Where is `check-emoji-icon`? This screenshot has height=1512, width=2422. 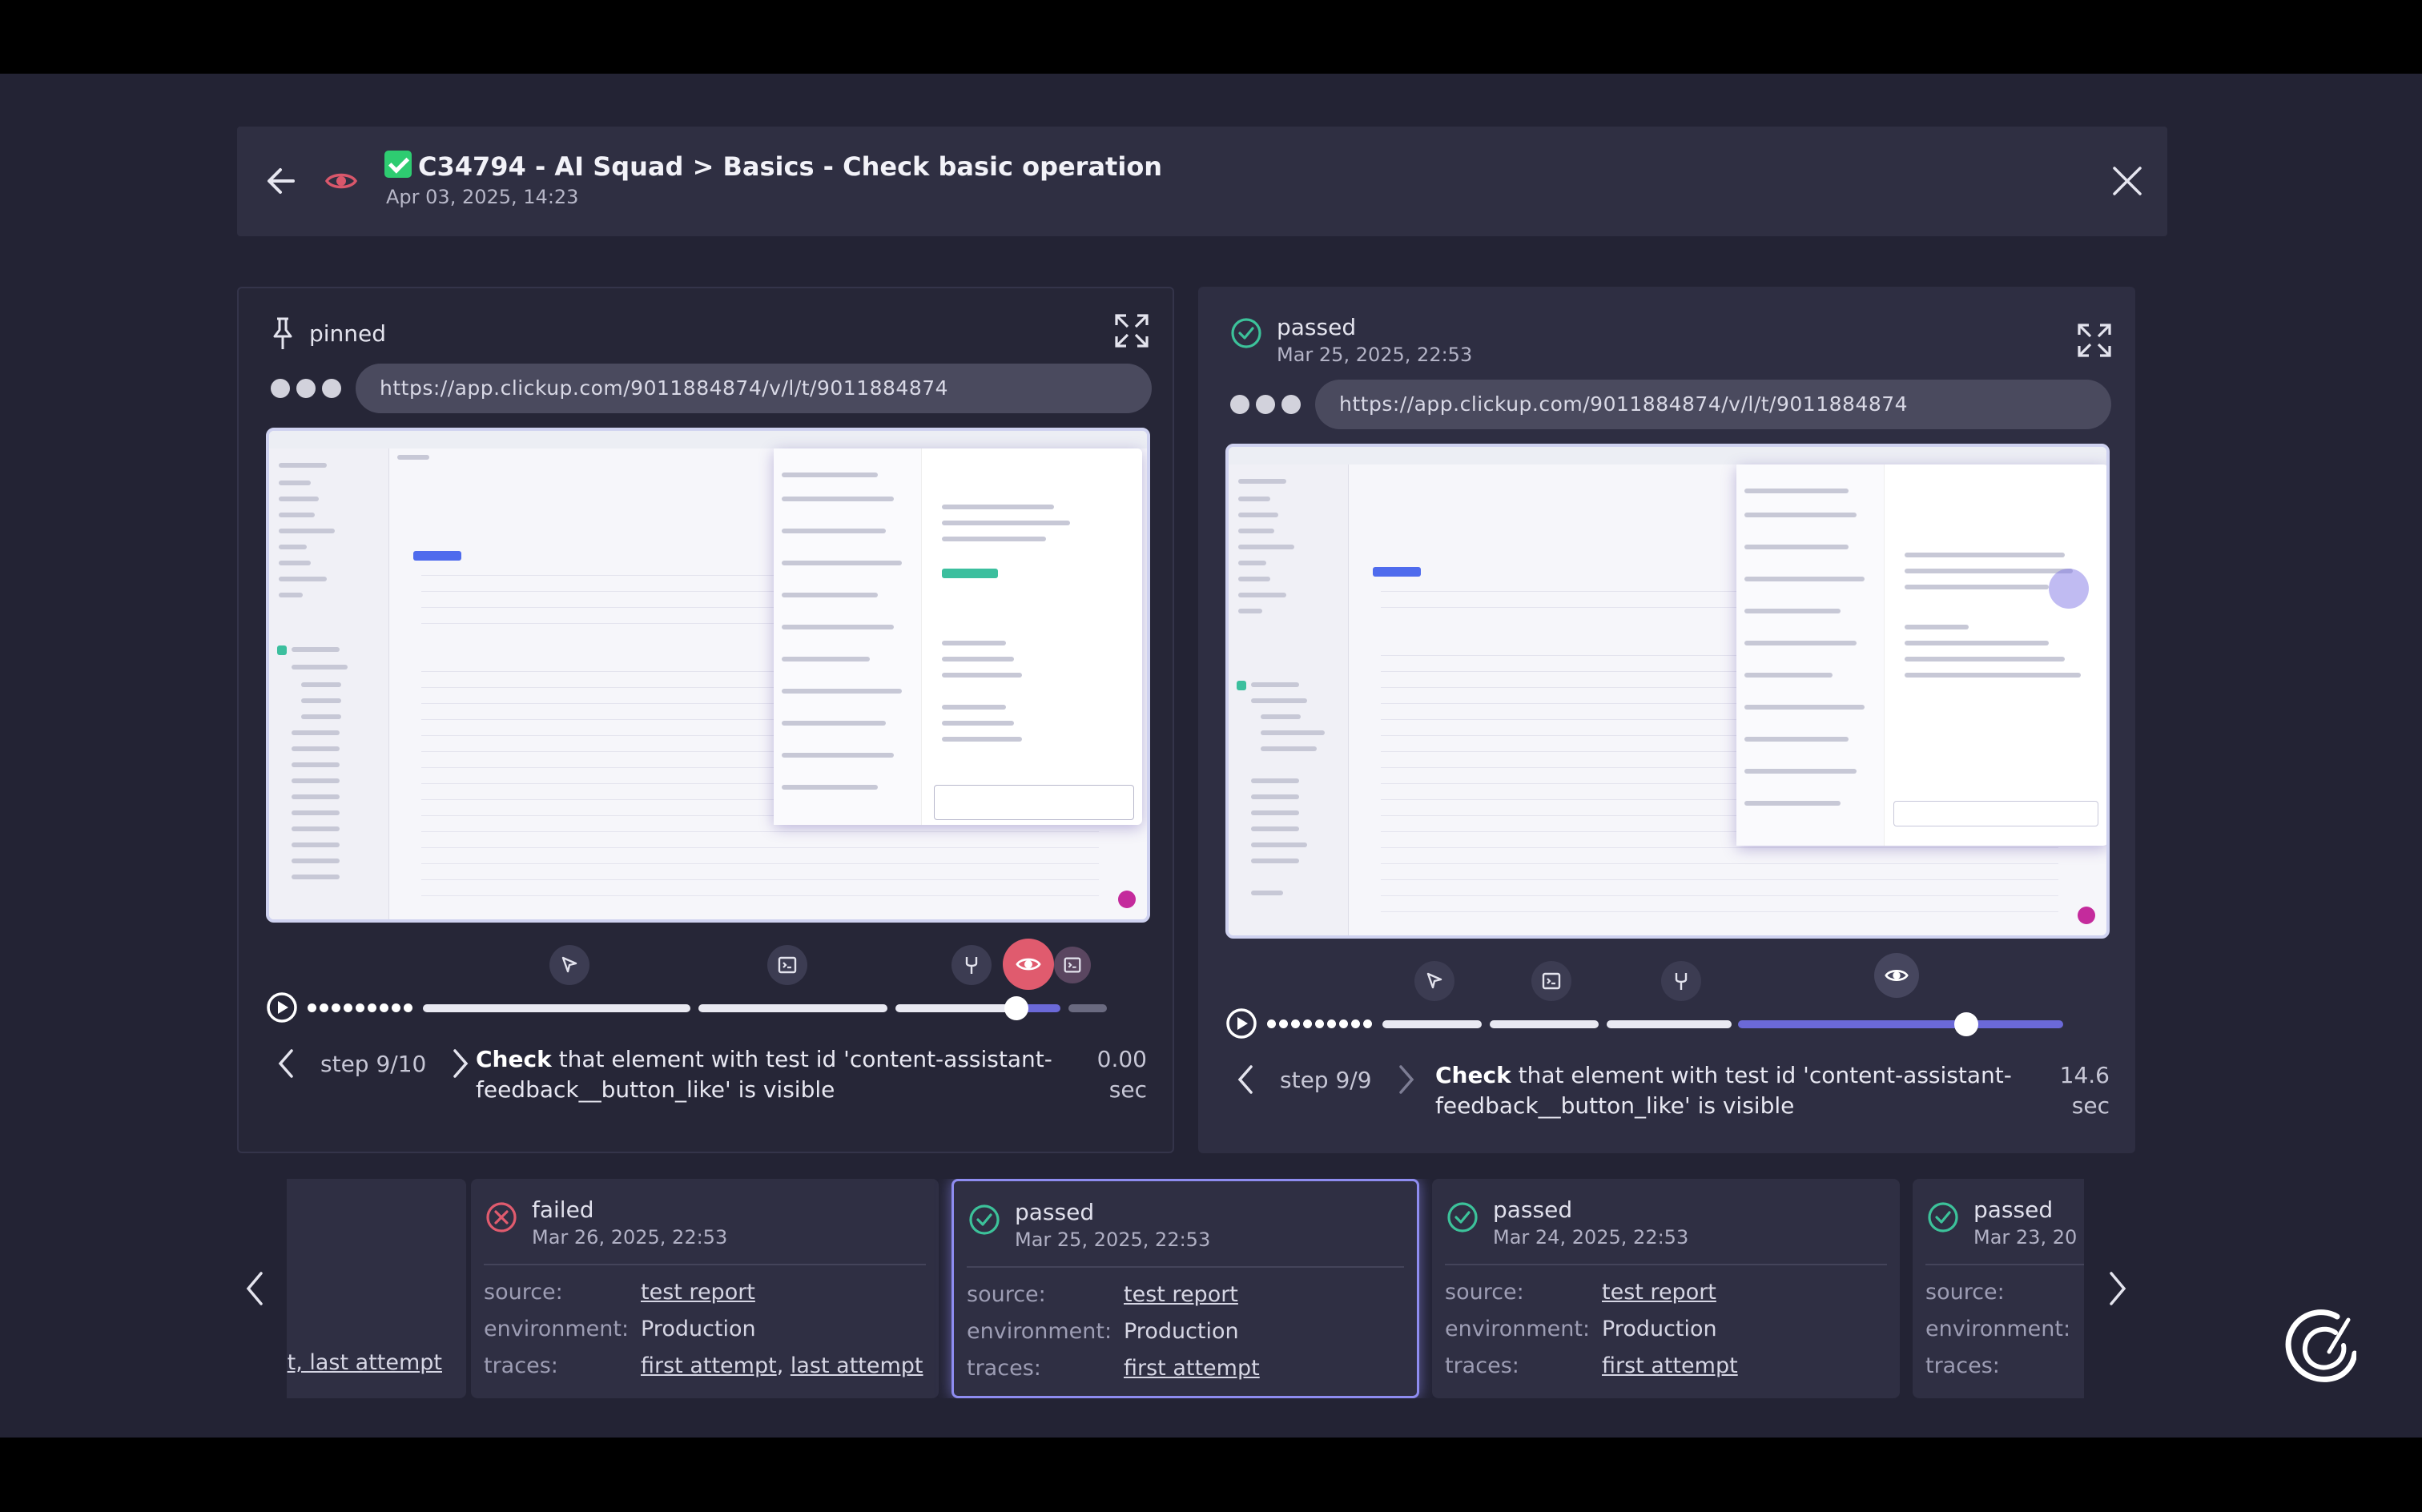
check-emoji-icon is located at coordinates (398, 164).